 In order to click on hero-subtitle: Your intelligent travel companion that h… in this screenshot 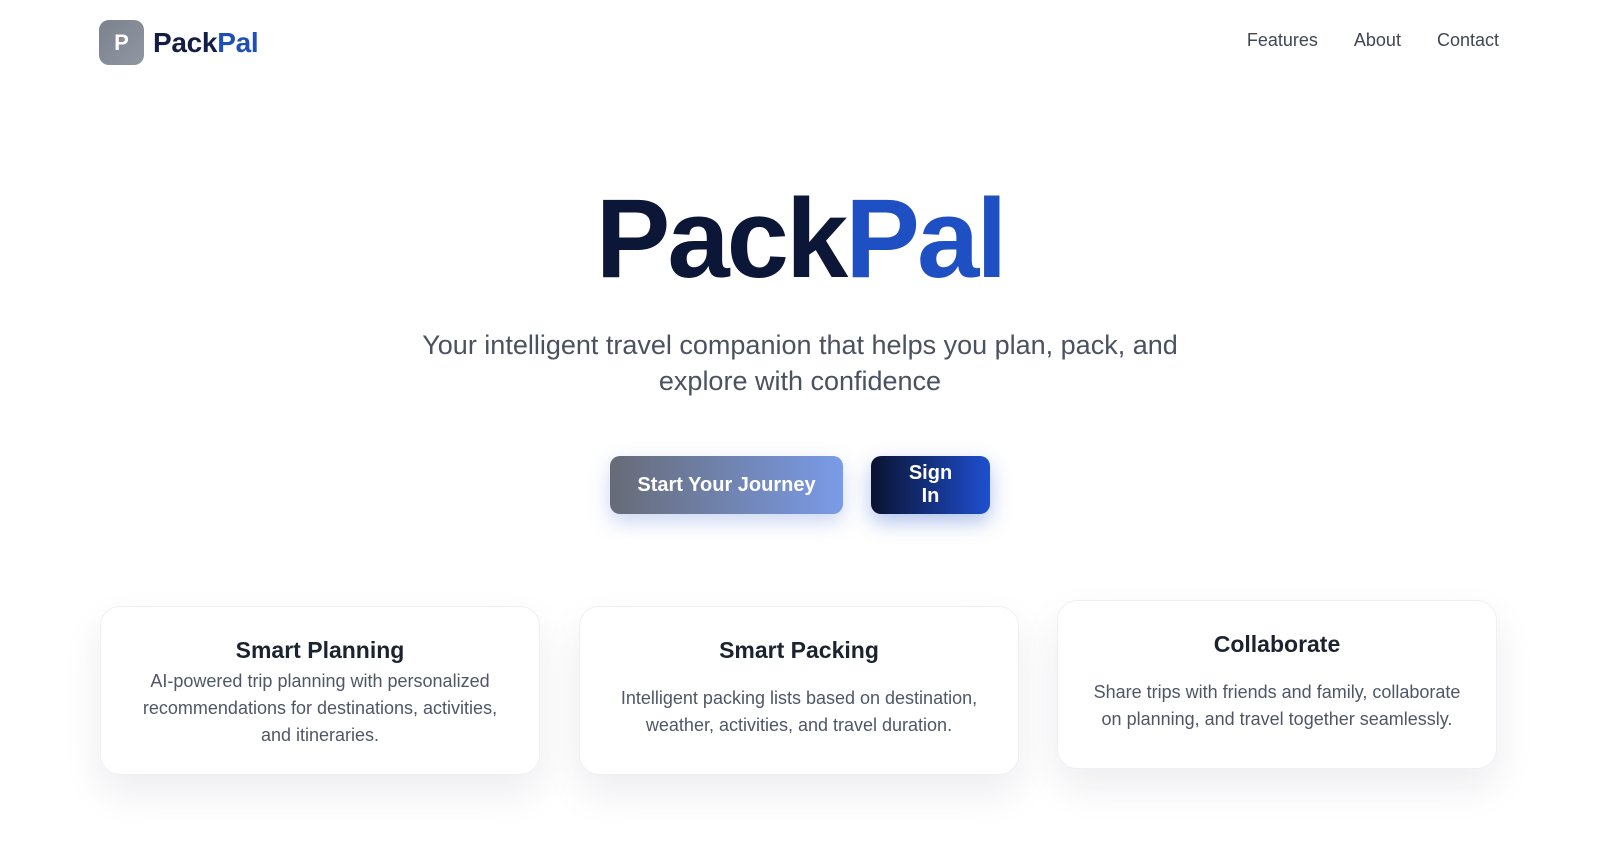, I will do `click(800, 363)`.